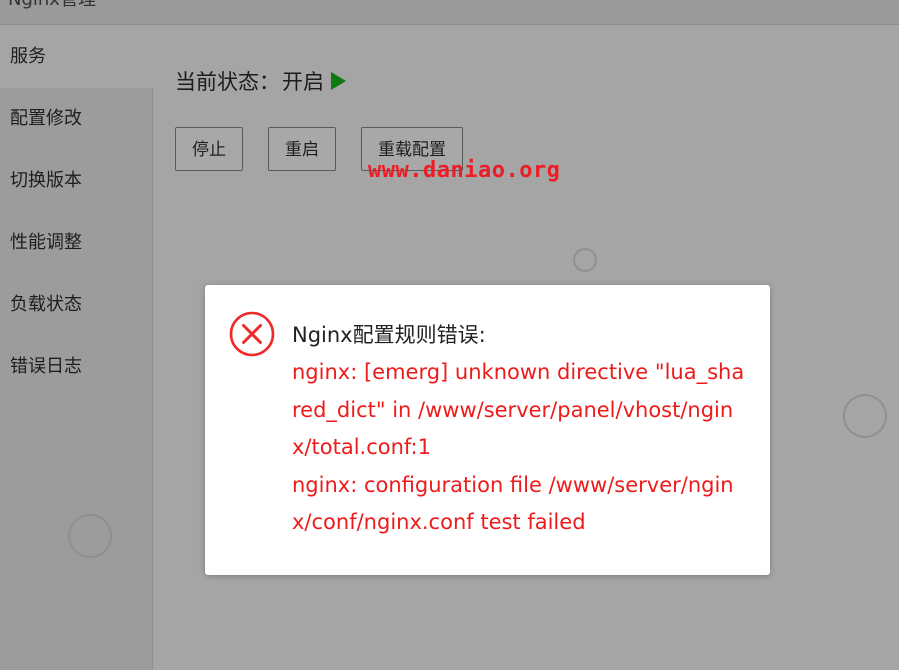  Describe the element at coordinates (76, 57) in the screenshot. I see `sidebar-item-service: 服务` at that location.